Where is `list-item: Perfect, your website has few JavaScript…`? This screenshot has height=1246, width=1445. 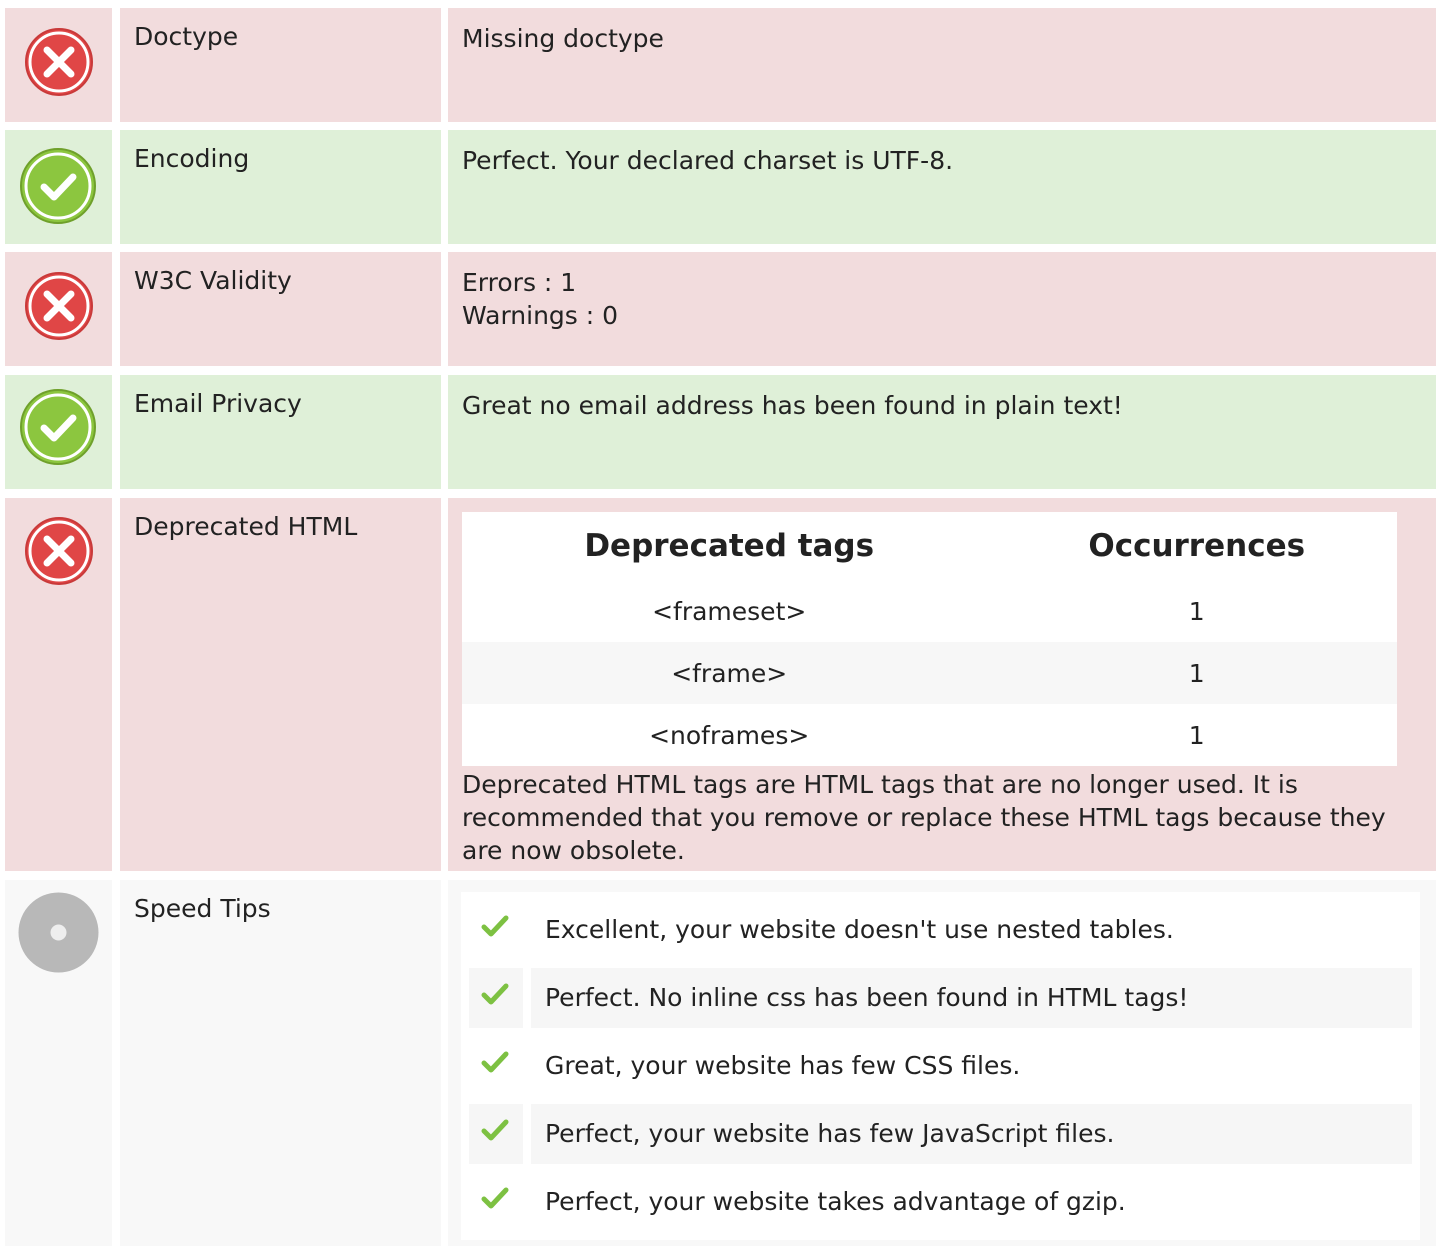
list-item: Perfect, your website has few JavaScript… is located at coordinates (940, 1134).